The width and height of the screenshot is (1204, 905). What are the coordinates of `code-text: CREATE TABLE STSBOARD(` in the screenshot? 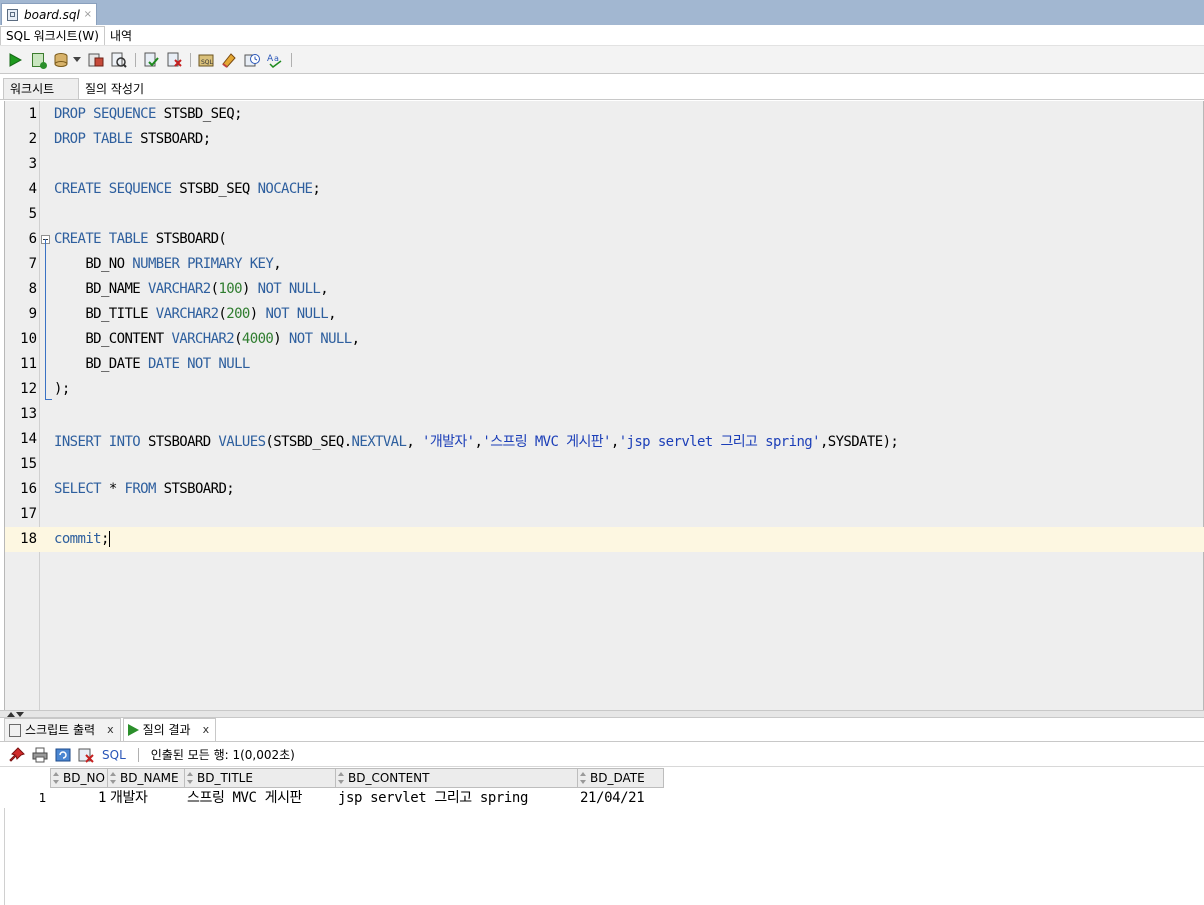 It's located at (140, 239).